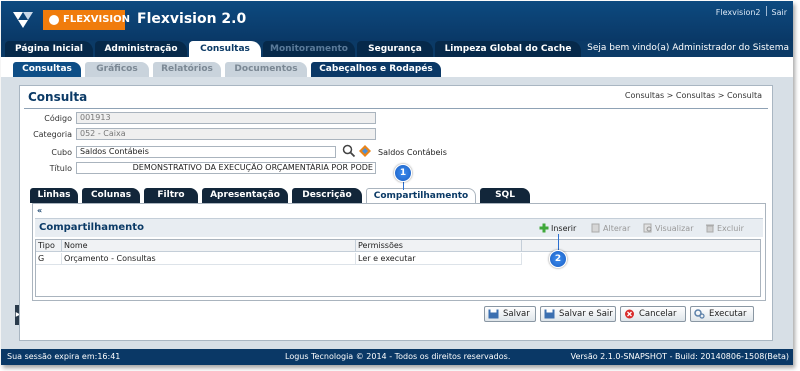 The image size is (800, 371). What do you see at coordinates (505, 195) in the screenshot?
I see `tab-sql: SQL` at bounding box center [505, 195].